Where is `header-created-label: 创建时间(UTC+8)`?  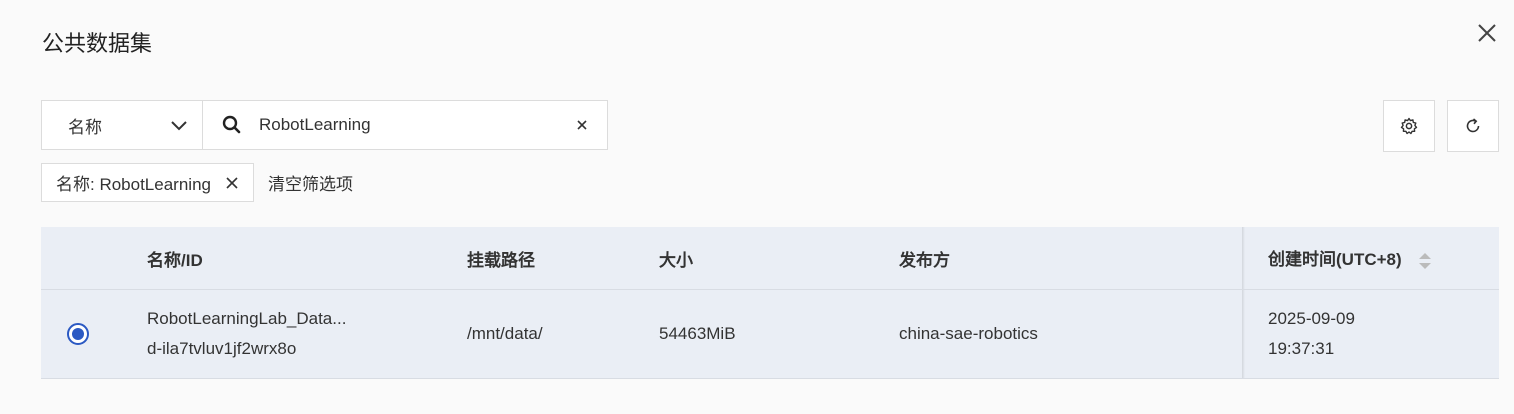
header-created-label: 创建时间(UTC+8) is located at coordinates (1335, 260).